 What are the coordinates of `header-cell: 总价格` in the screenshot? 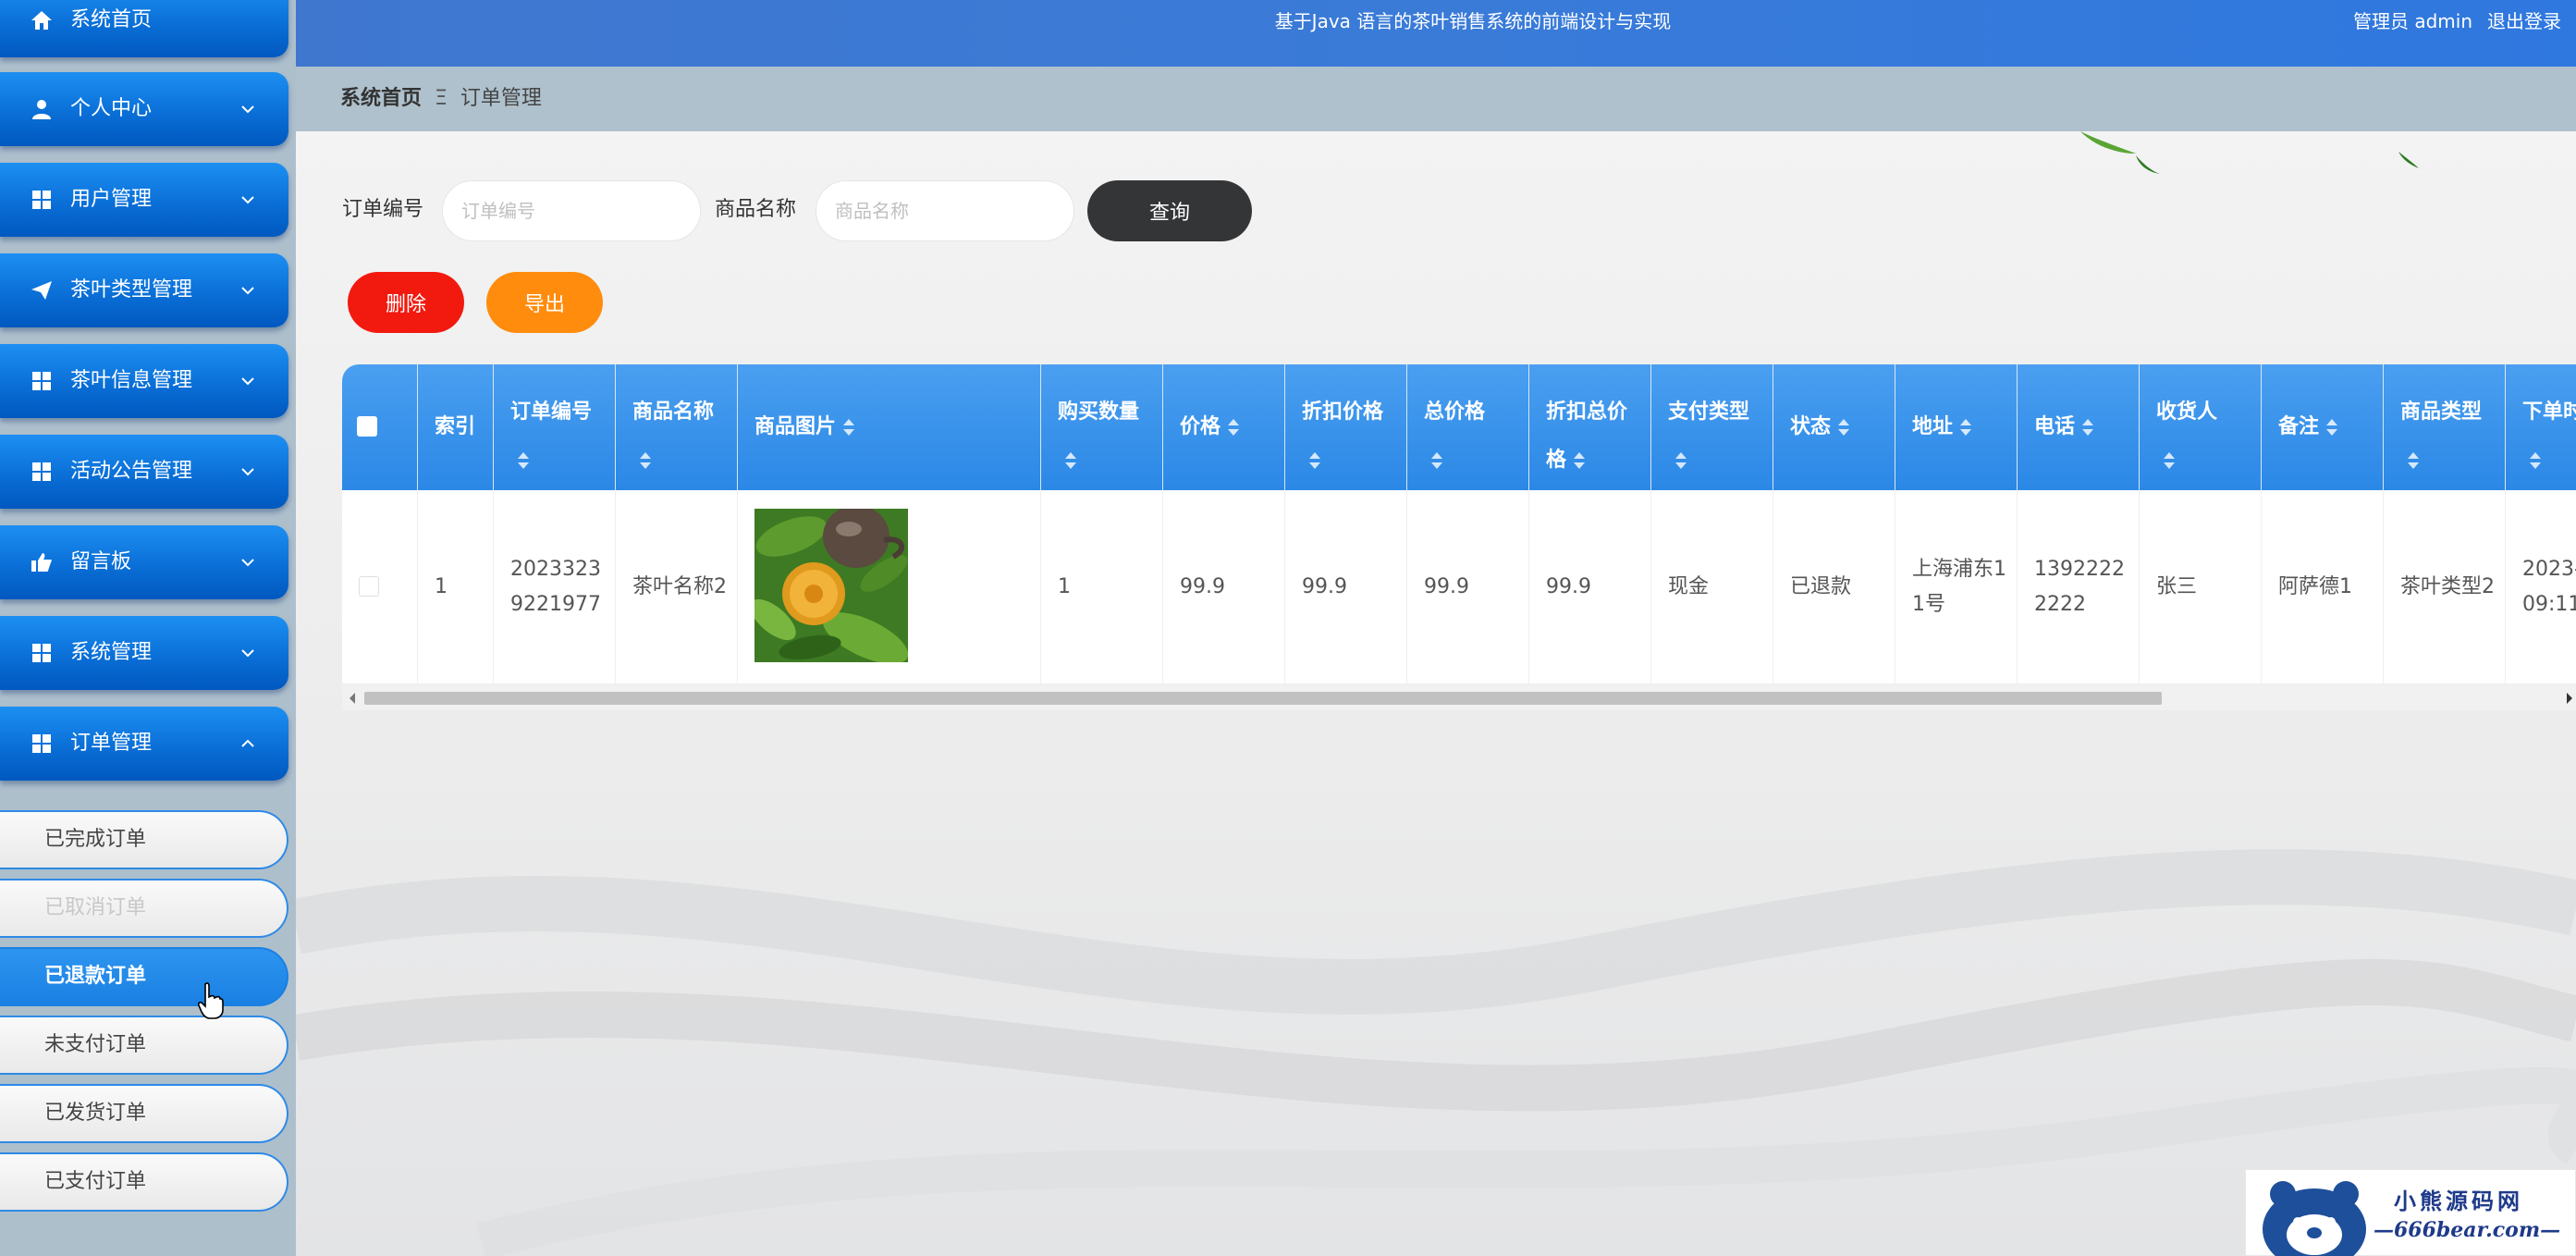 It's located at (1468, 427).